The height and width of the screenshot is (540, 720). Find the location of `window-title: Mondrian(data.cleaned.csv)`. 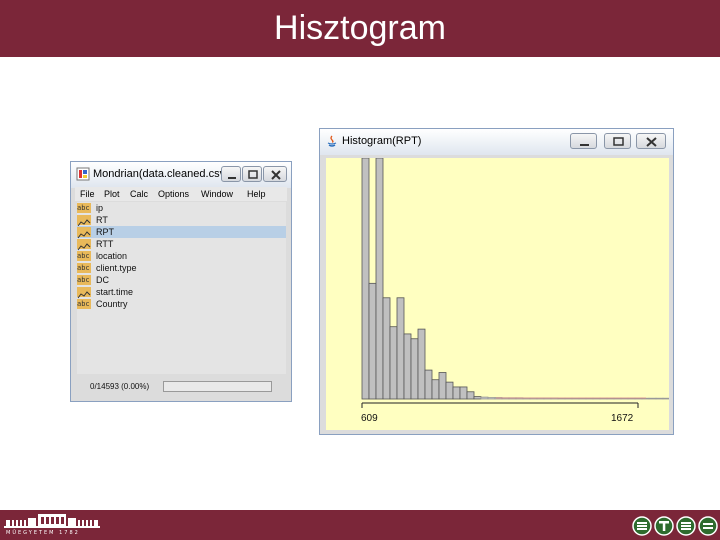

window-title: Mondrian(data.cleaned.csv) is located at coordinates (161, 174).